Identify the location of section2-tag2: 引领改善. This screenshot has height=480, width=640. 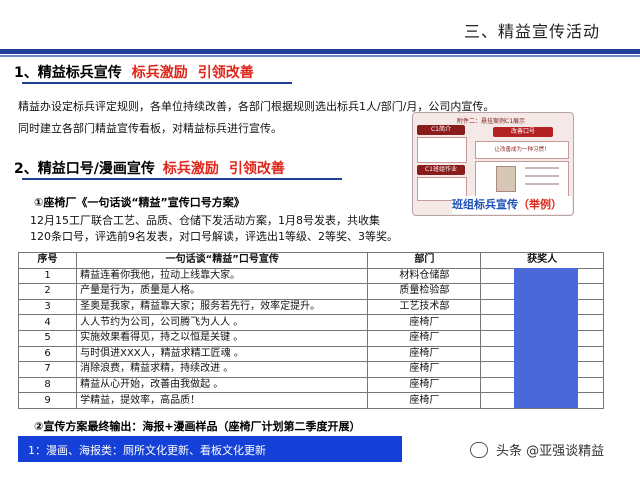
(256, 169).